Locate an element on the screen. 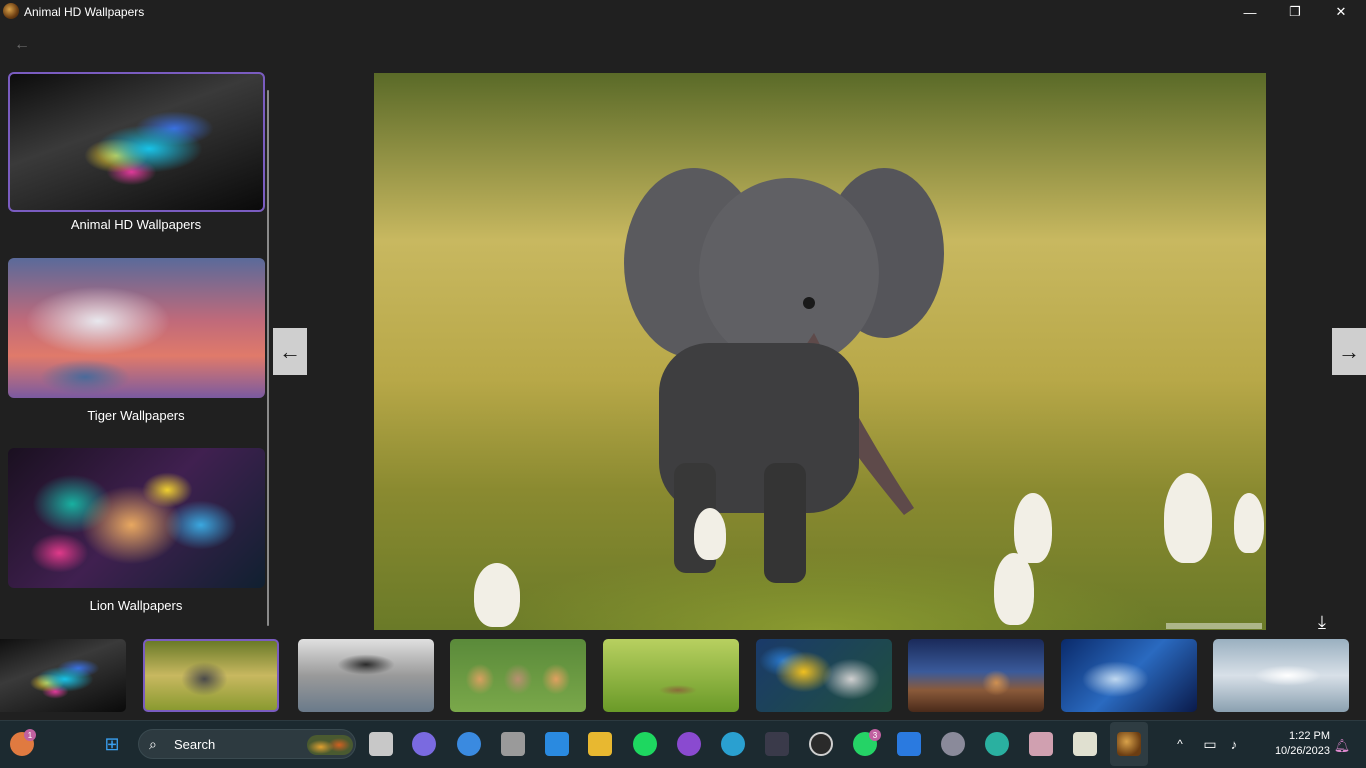 This screenshot has width=1366, height=768. minimize-button: — is located at coordinates (1250, 12).